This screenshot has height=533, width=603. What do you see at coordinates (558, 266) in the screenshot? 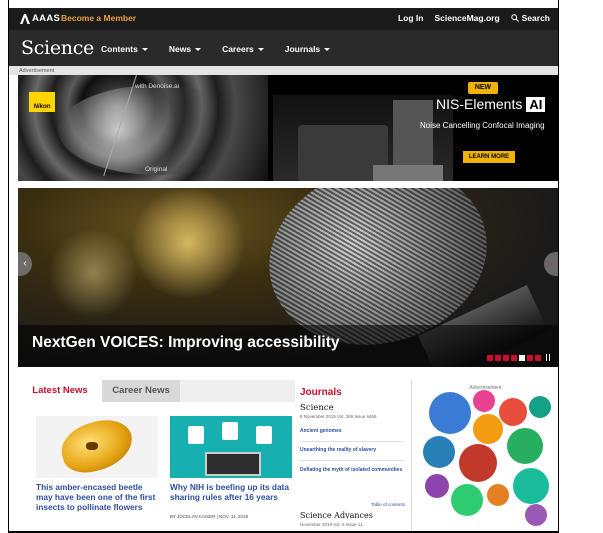
I see `page-frame-right` at bounding box center [558, 266].